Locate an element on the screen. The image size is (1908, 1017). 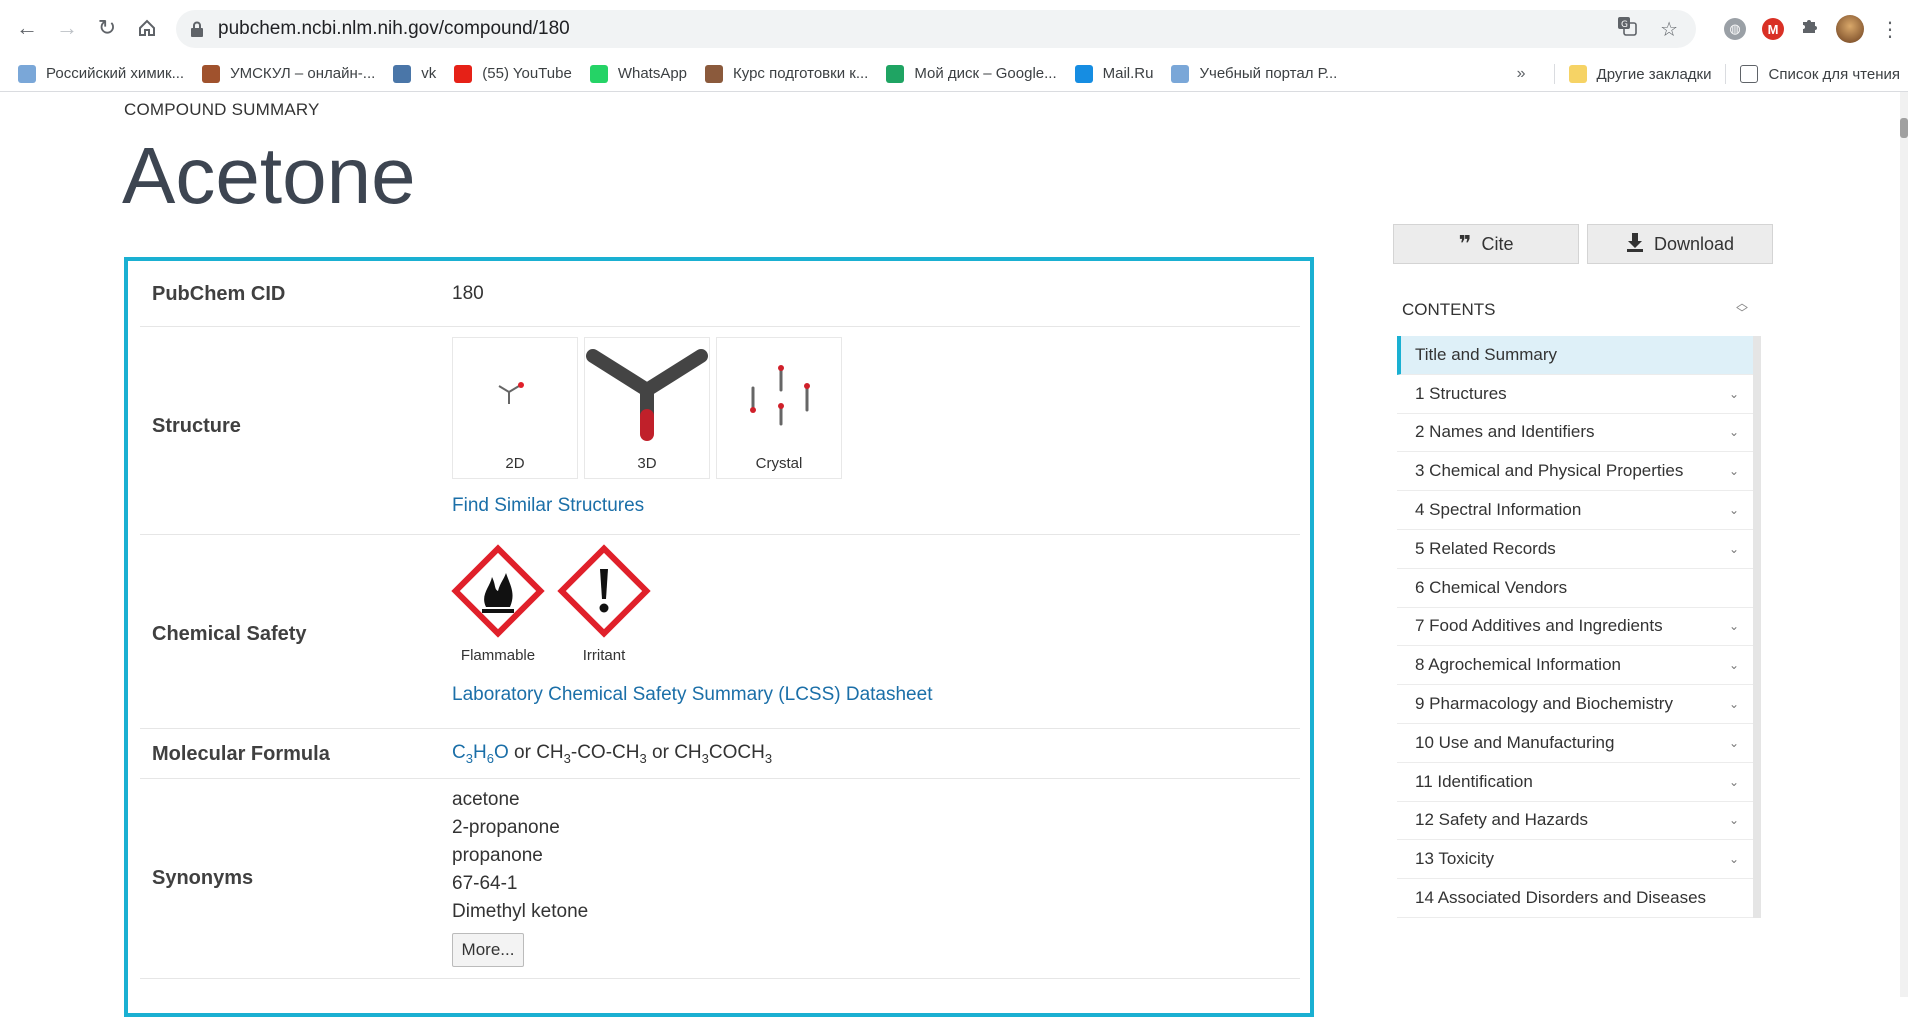
toc-item: 9 Pharmacology and Biochemistry ⌄ is located at coordinates (1575, 704).